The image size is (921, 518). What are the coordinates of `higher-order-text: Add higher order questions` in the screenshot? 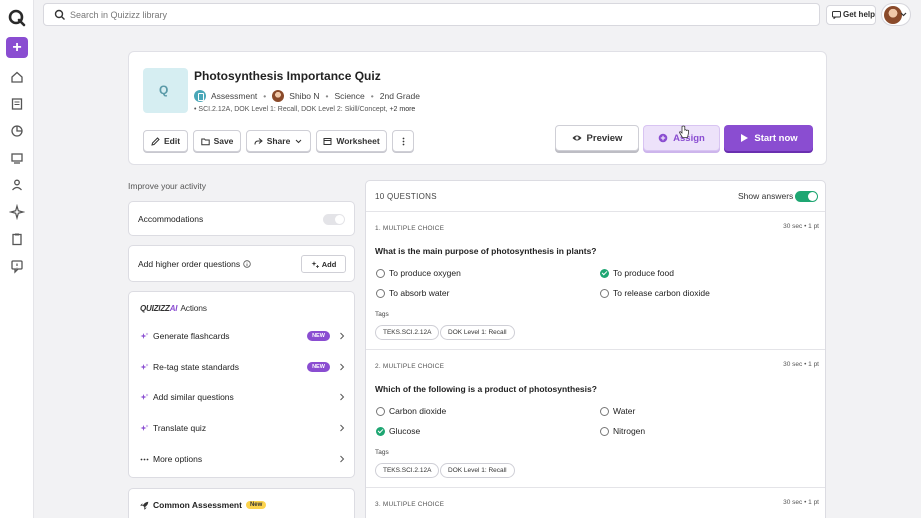 It's located at (189, 264).